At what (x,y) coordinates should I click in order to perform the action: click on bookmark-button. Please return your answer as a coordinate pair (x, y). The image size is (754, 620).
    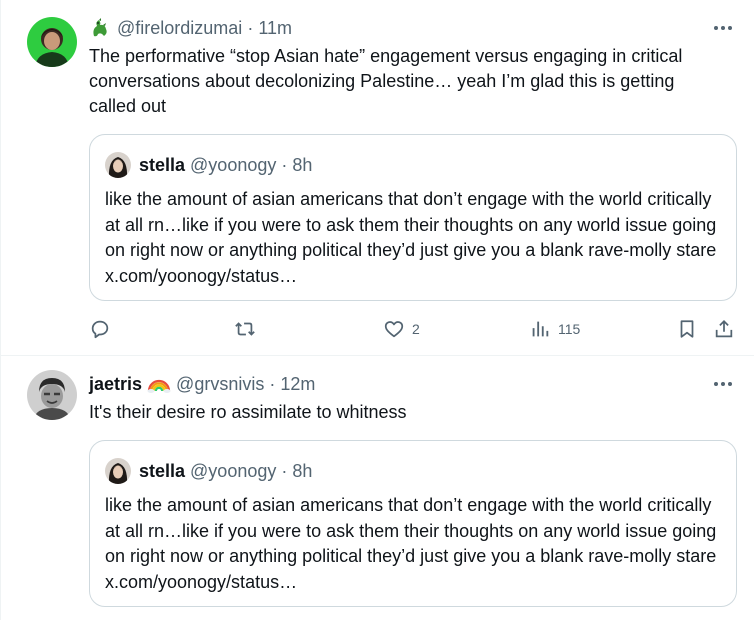
    Looking at the image, I should click on (687, 329).